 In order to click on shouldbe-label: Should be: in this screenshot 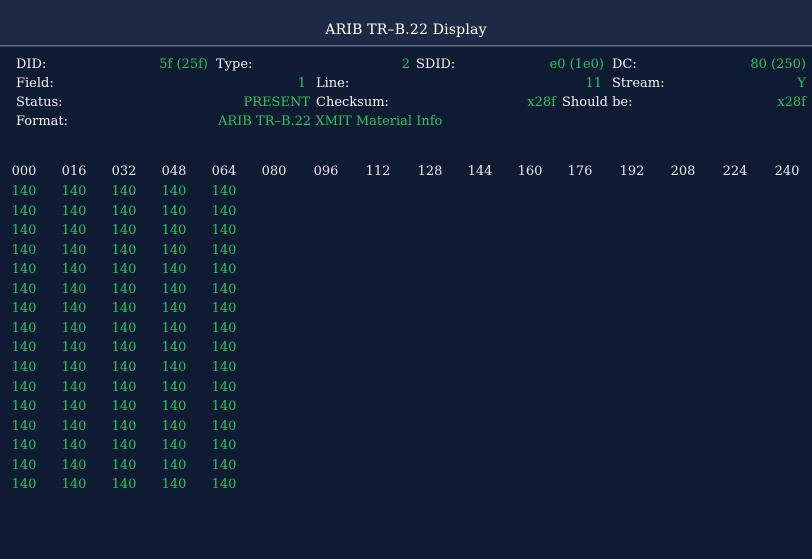, I will do `click(597, 102)`.